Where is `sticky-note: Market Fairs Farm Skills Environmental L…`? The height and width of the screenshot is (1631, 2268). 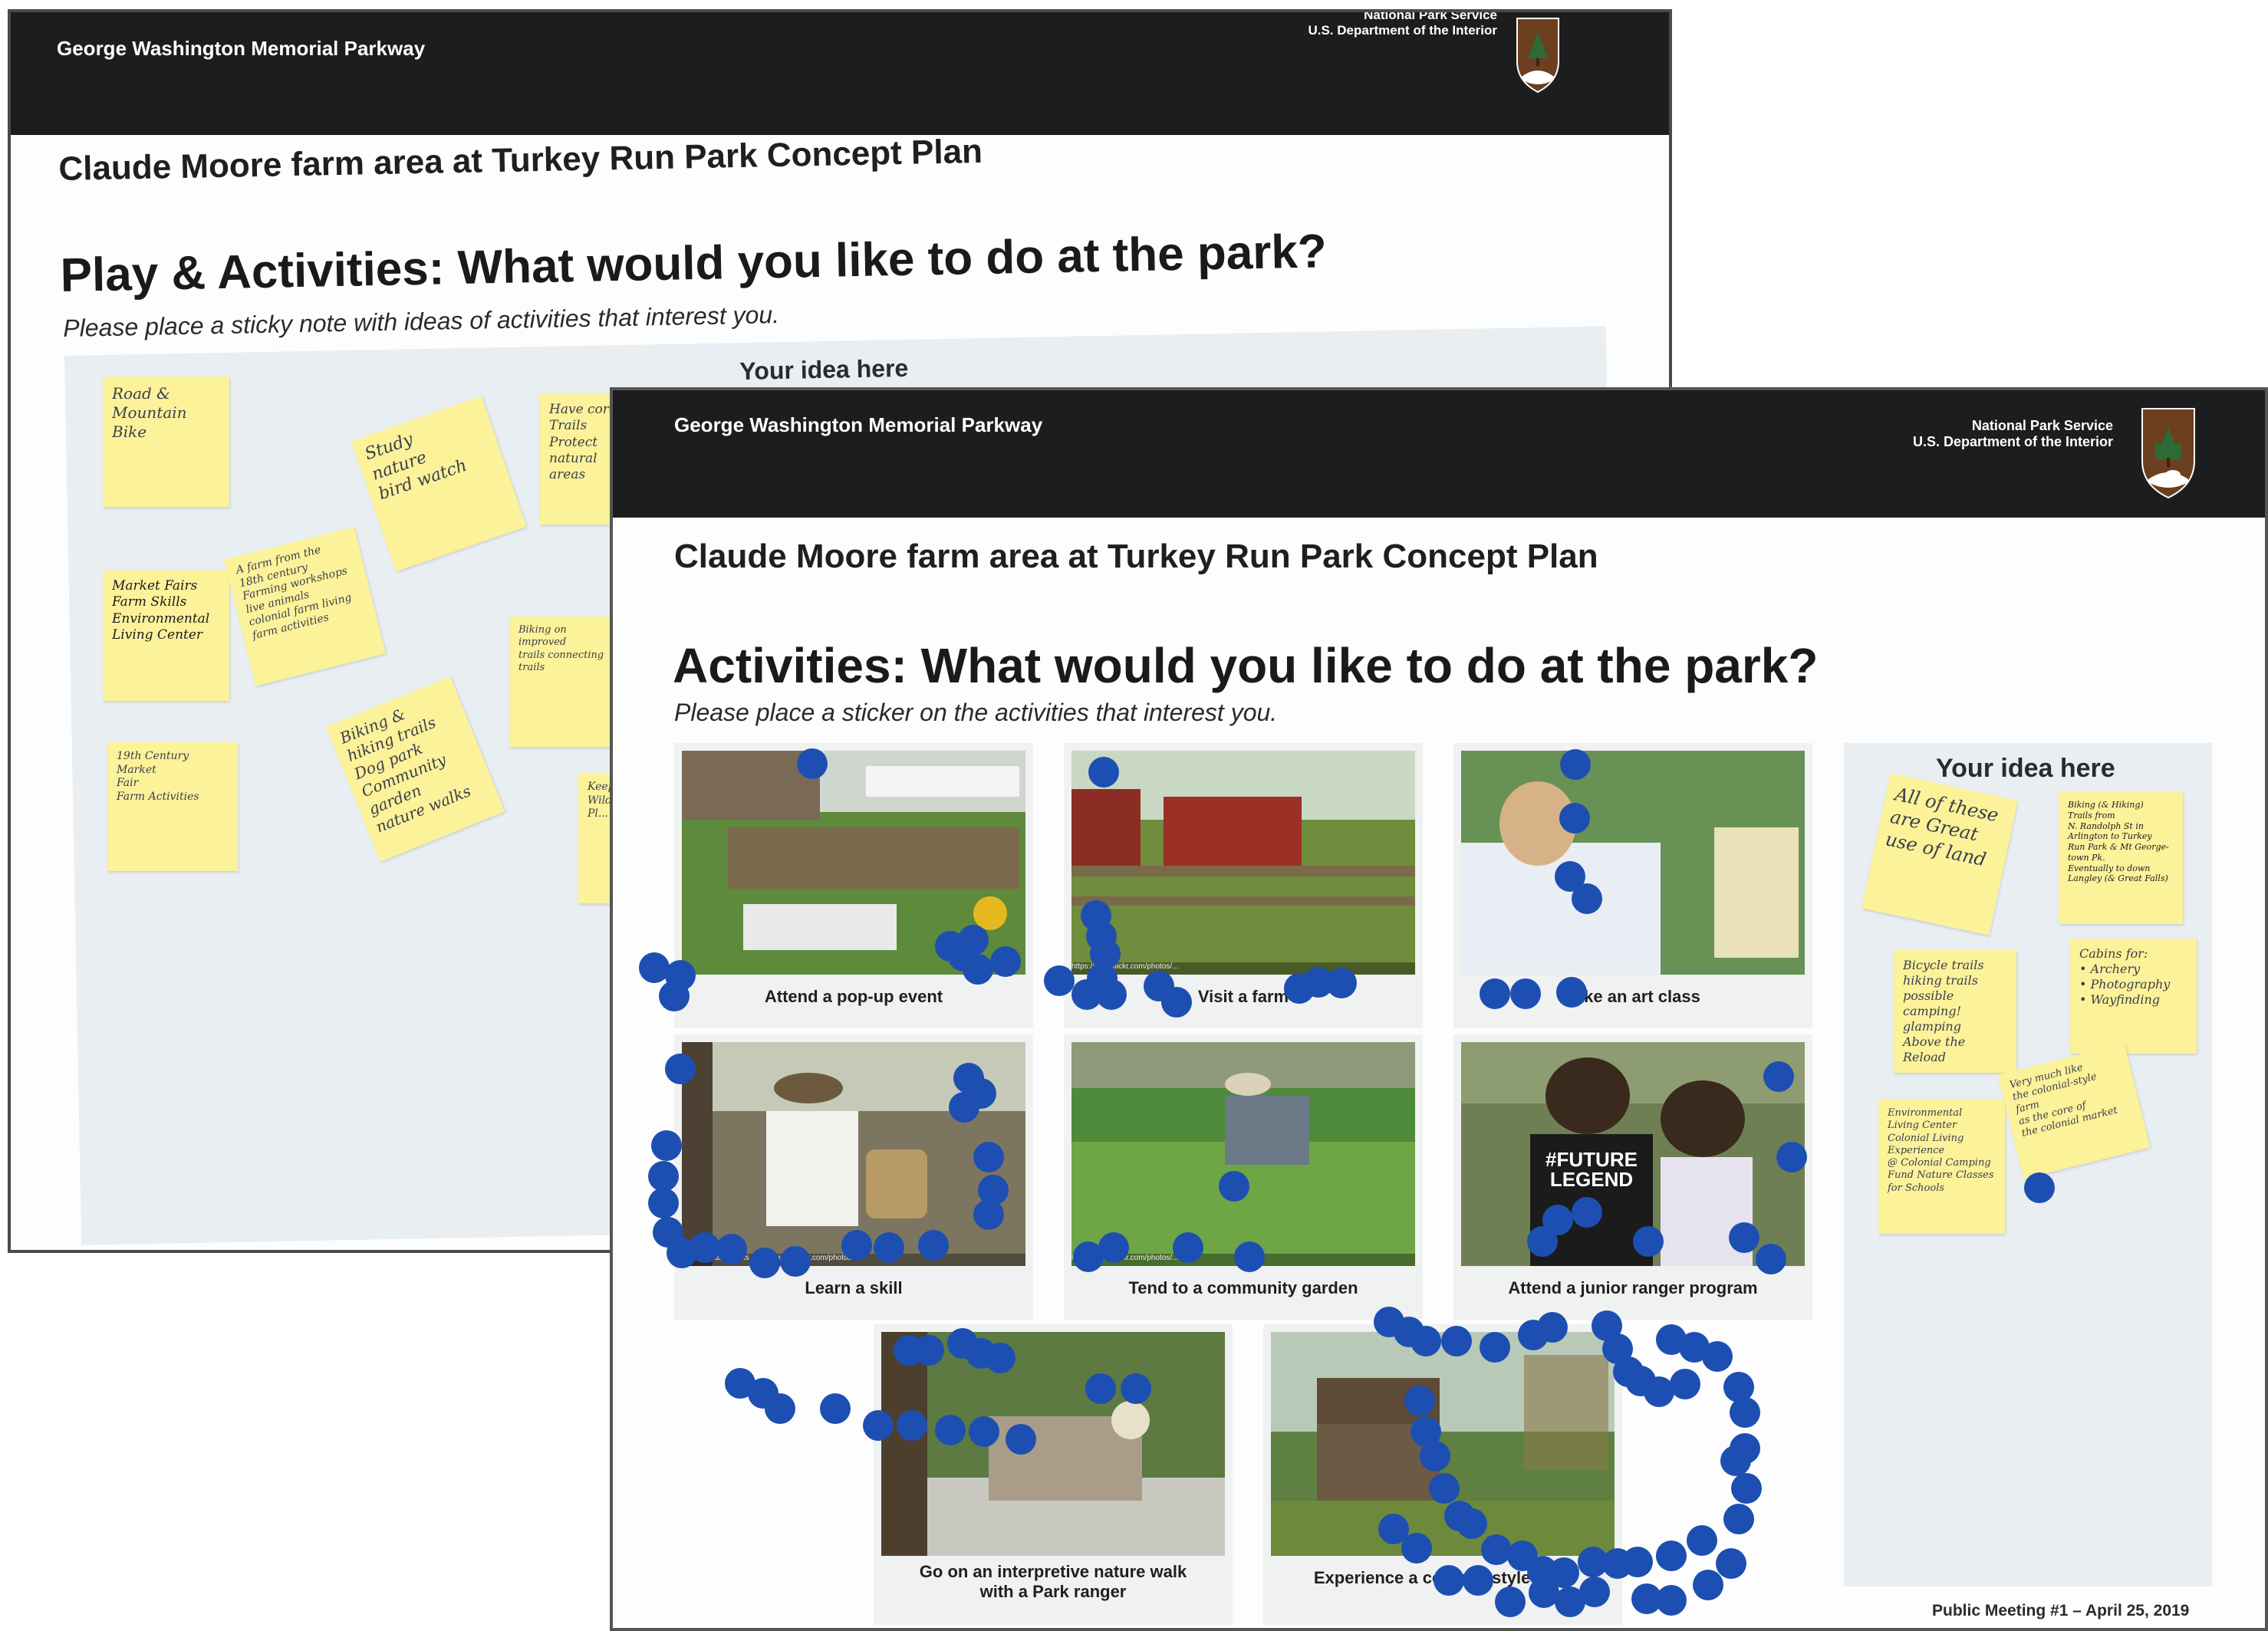
sticky-note: Market Fairs Farm Skills Environmental L… is located at coordinates (166, 636).